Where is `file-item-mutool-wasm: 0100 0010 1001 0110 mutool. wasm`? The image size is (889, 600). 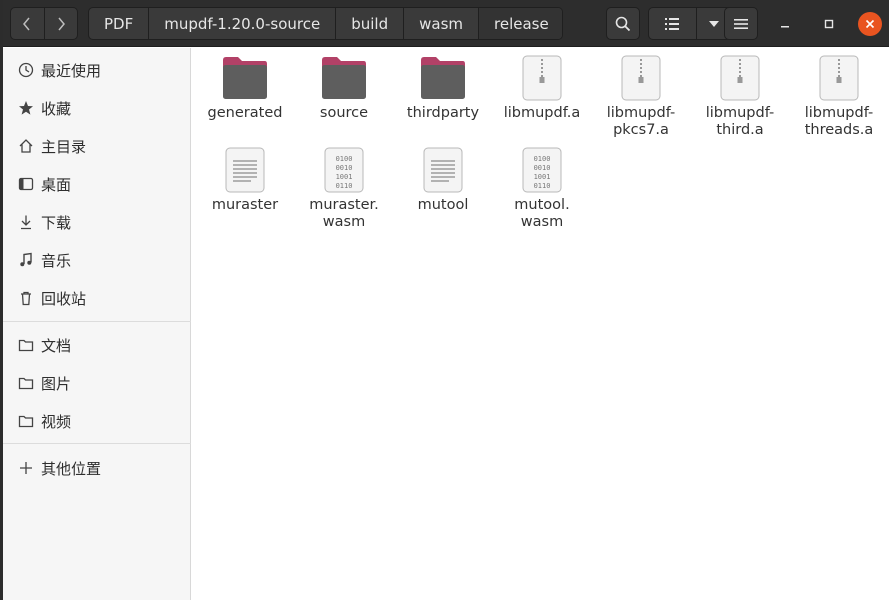 file-item-mutool-wasm: 0100 0010 1001 0110 mutool. wasm is located at coordinates (542, 188).